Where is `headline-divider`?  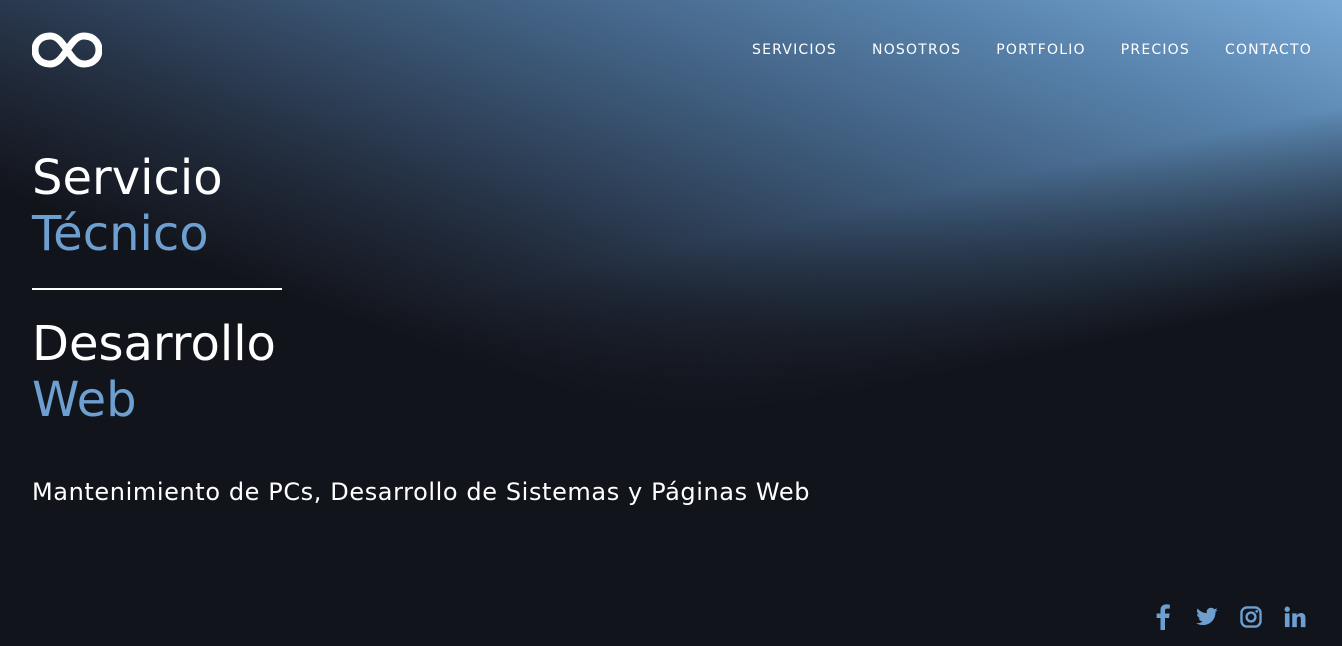 headline-divider is located at coordinates (157, 289).